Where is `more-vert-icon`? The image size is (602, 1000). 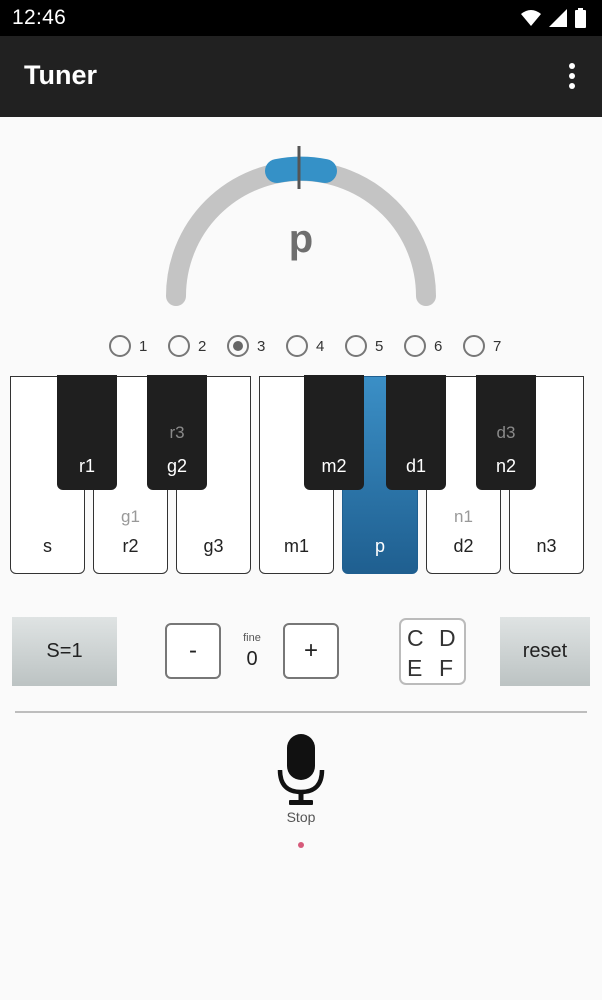
more-vert-icon is located at coordinates (572, 76).